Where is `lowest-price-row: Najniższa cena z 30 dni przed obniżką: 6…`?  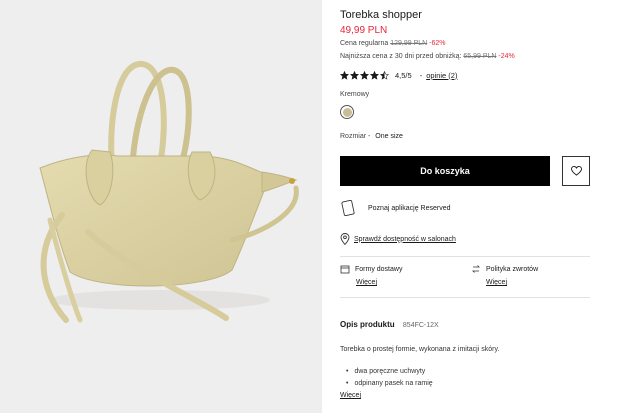
lowest-price-row: Najniższa cena z 30 dni przed obniżką: 6… is located at coordinates (427, 56).